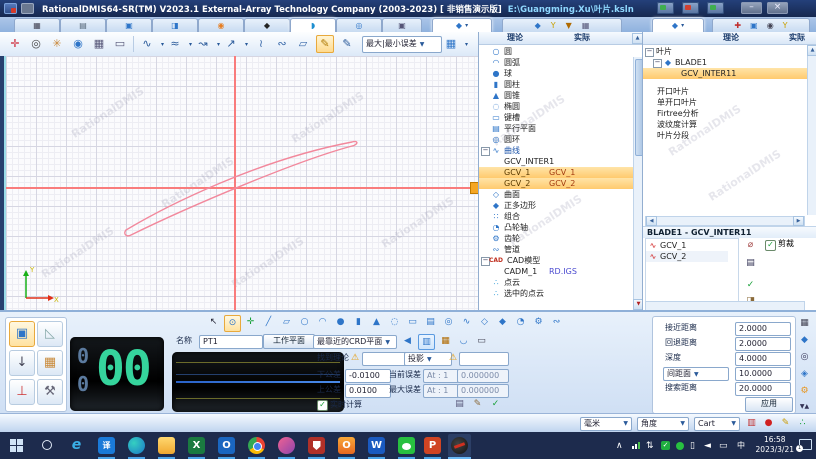 This screenshot has height=459, width=816. What do you see at coordinates (402, 44) in the screenshot?
I see `error-mode-dropdown: 最大|最小误差 ▼` at bounding box center [402, 44].